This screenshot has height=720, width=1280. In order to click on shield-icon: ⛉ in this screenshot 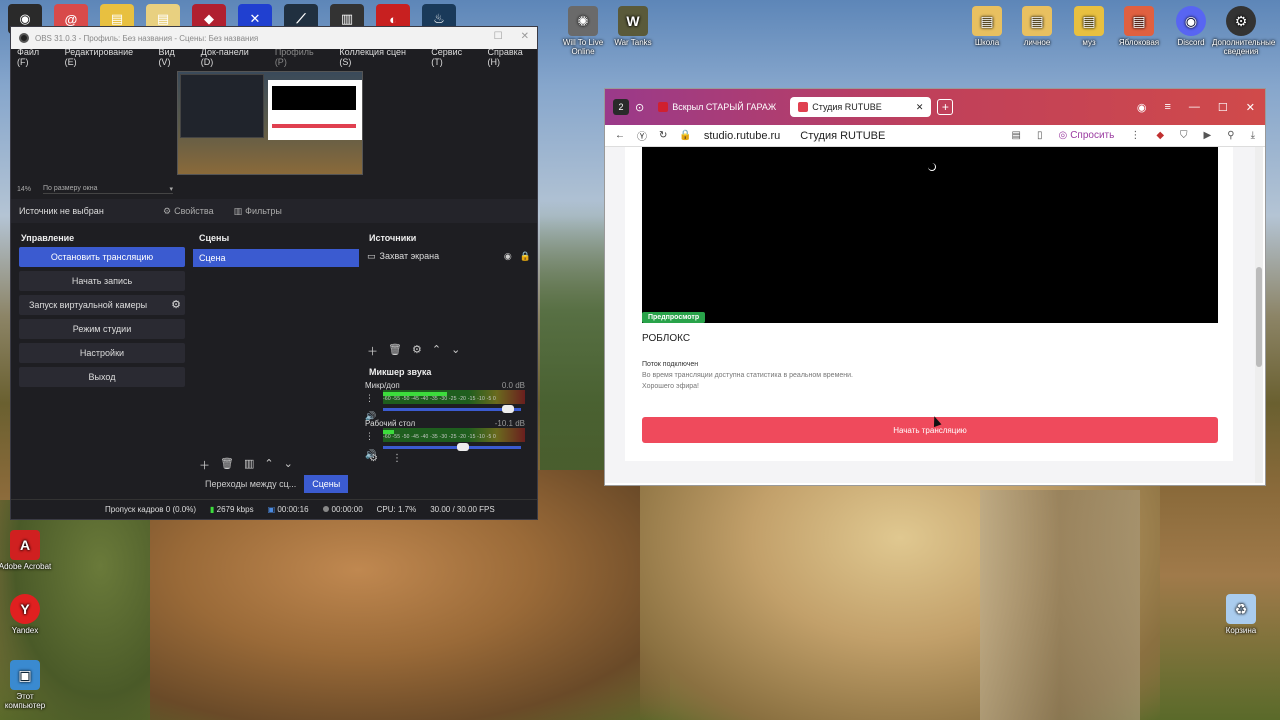, I will do `click(1184, 135)`.